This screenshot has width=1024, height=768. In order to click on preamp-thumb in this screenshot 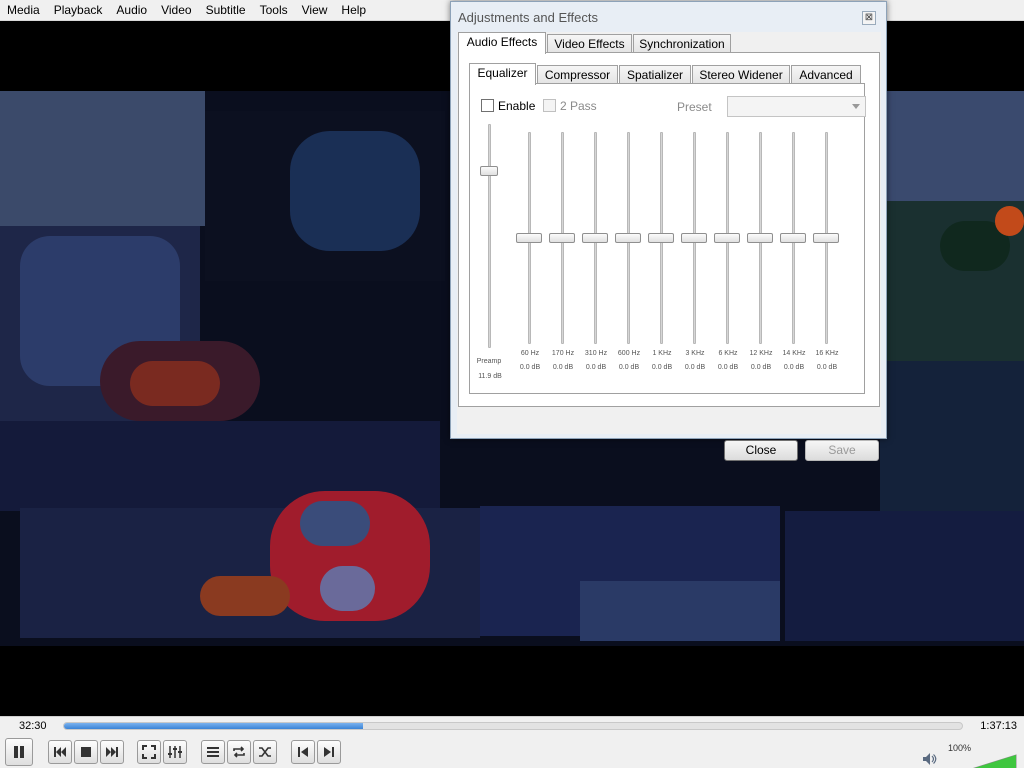, I will do `click(489, 171)`.